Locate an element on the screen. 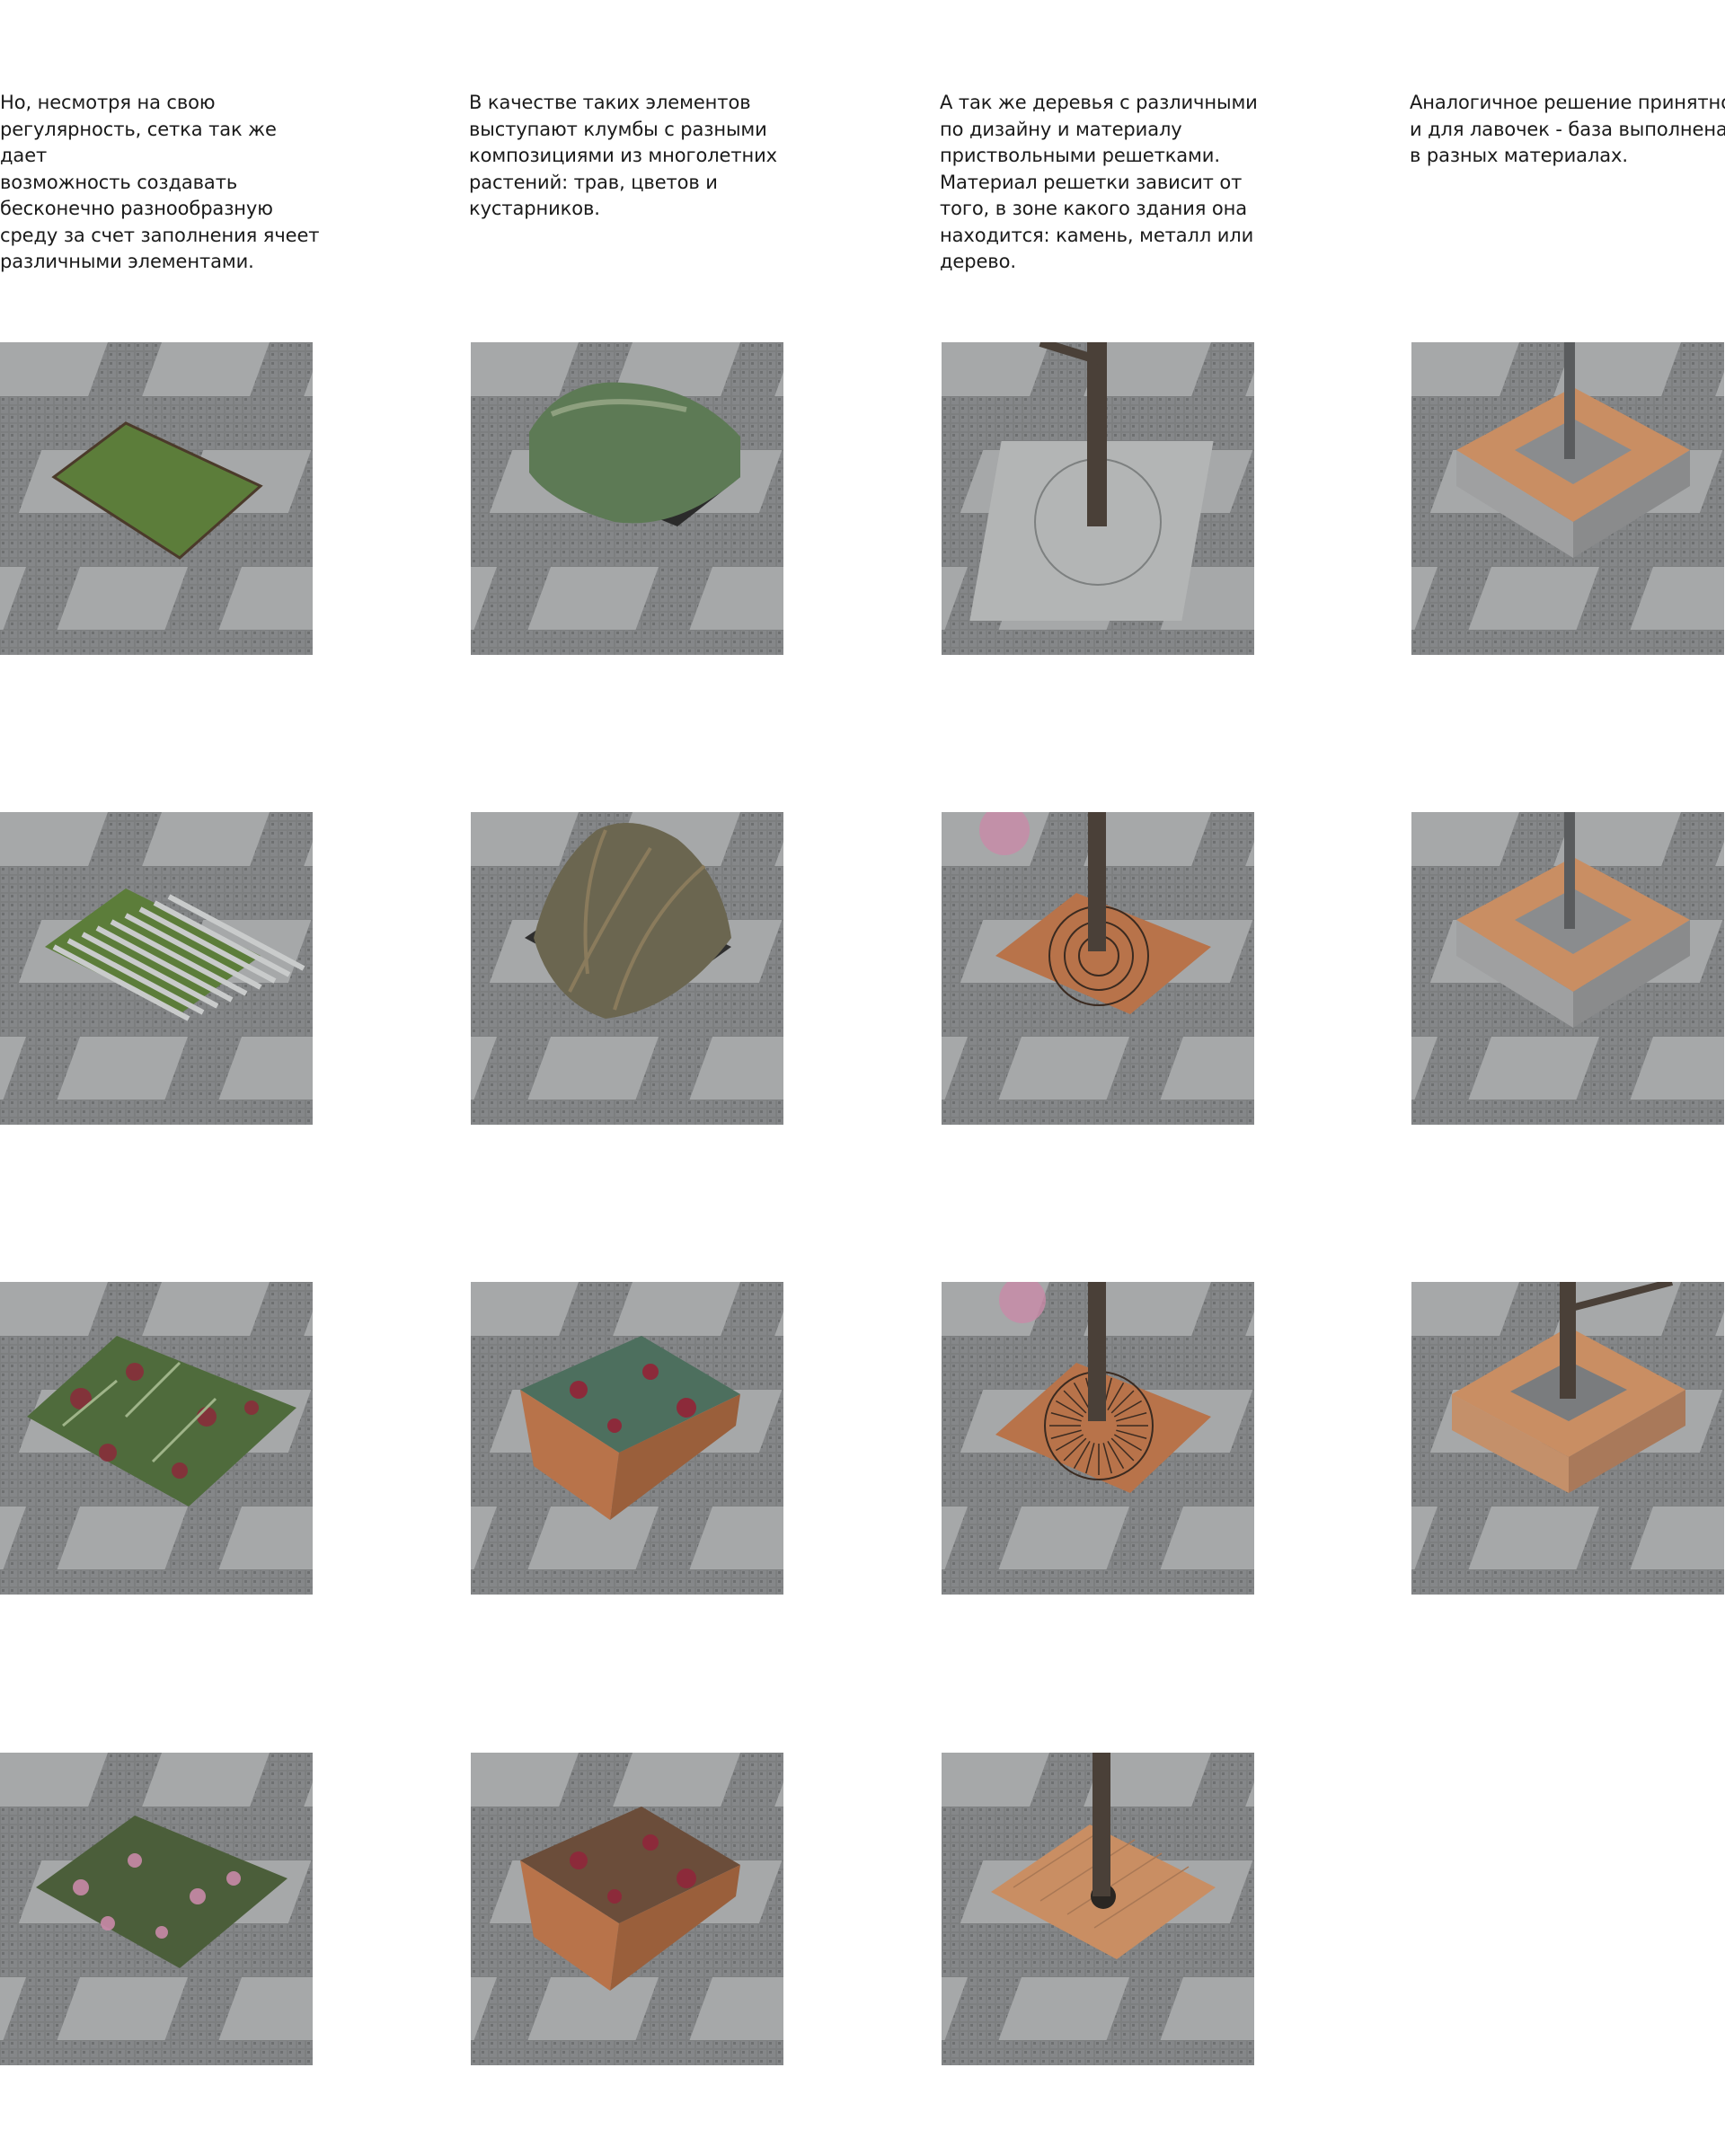 The width and height of the screenshot is (1725, 2156). lawn-bed-tile-image is located at coordinates (156, 498).